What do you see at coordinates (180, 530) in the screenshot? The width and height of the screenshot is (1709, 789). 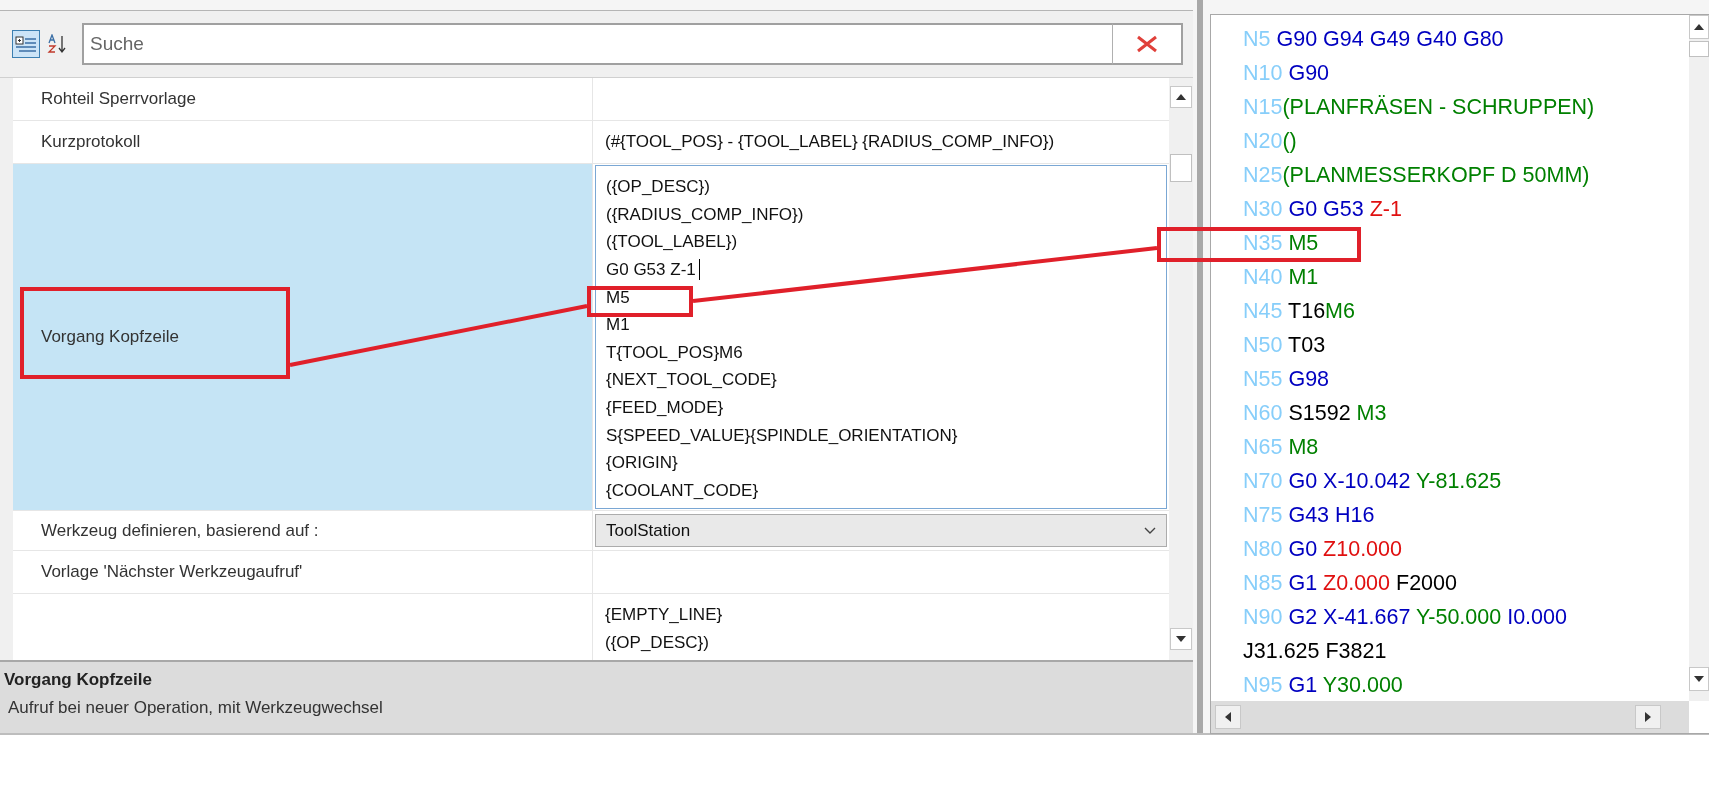 I see `property-name: Werkzeug definieren, basierend auf :` at bounding box center [180, 530].